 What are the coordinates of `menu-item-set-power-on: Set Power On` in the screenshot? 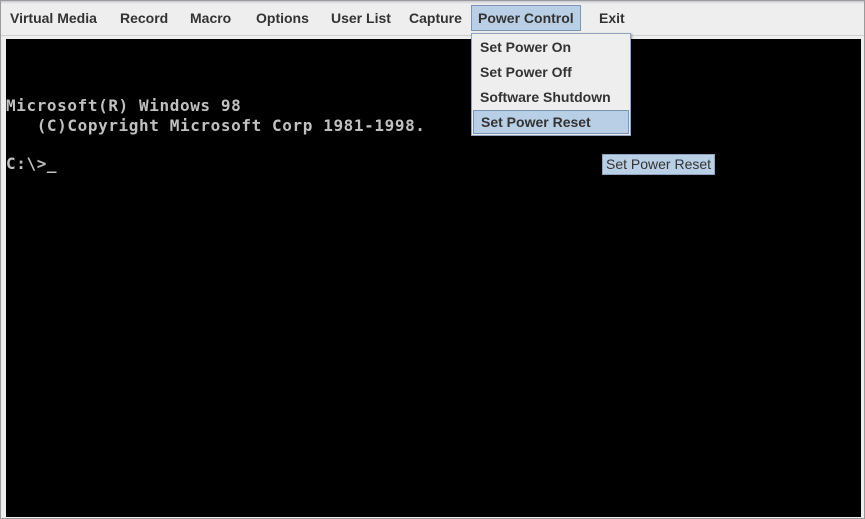 It's located at (551, 47).